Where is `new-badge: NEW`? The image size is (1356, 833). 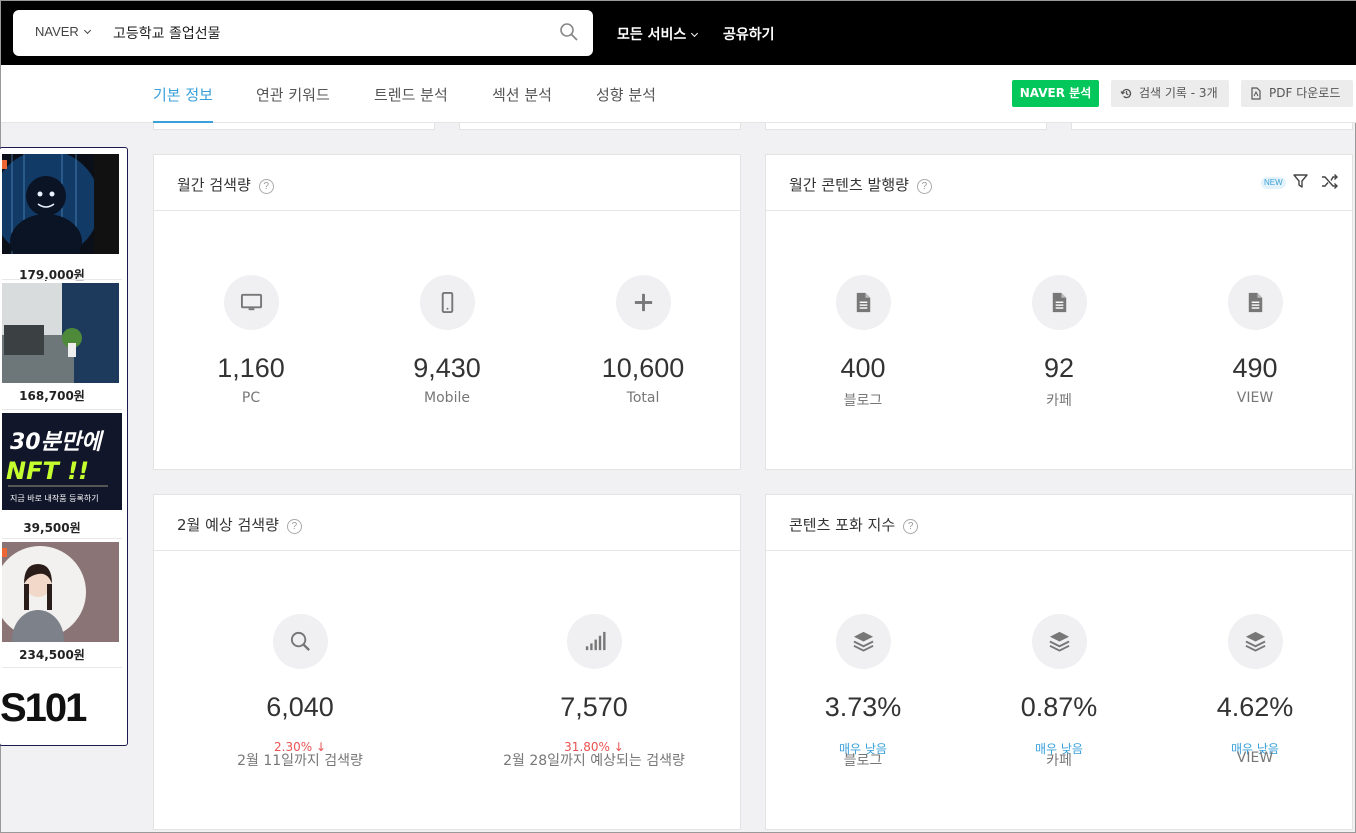 new-badge: NEW is located at coordinates (1273, 183).